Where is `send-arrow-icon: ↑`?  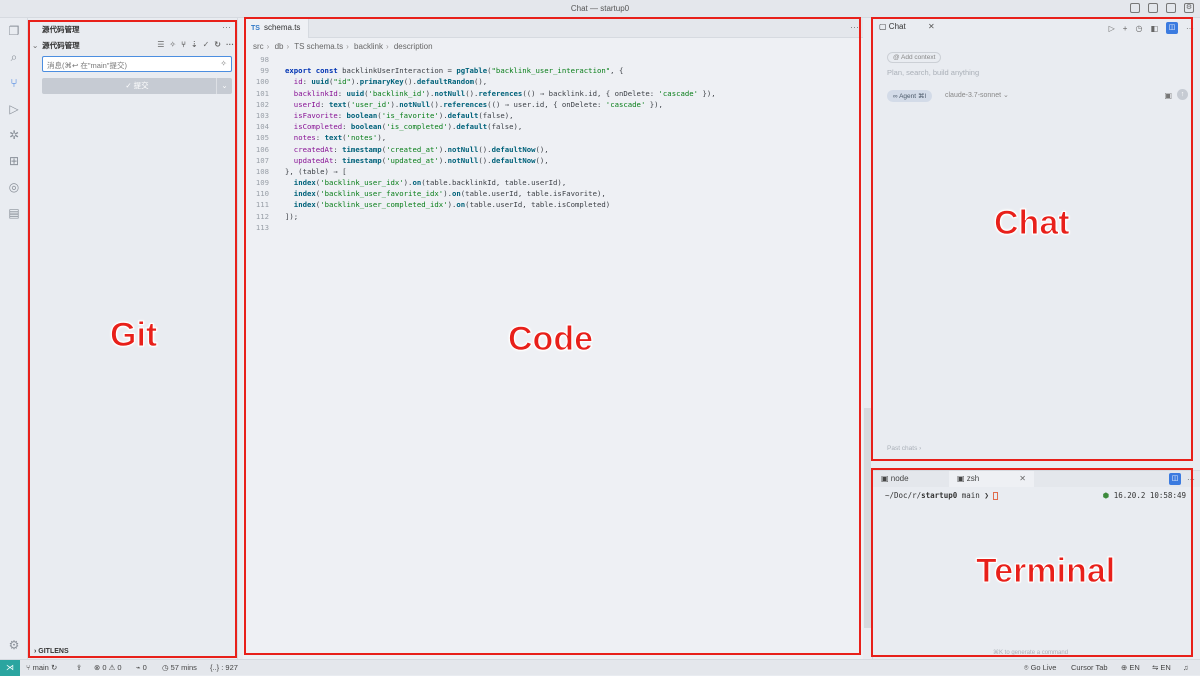
send-arrow-icon: ↑ is located at coordinates (1182, 94).